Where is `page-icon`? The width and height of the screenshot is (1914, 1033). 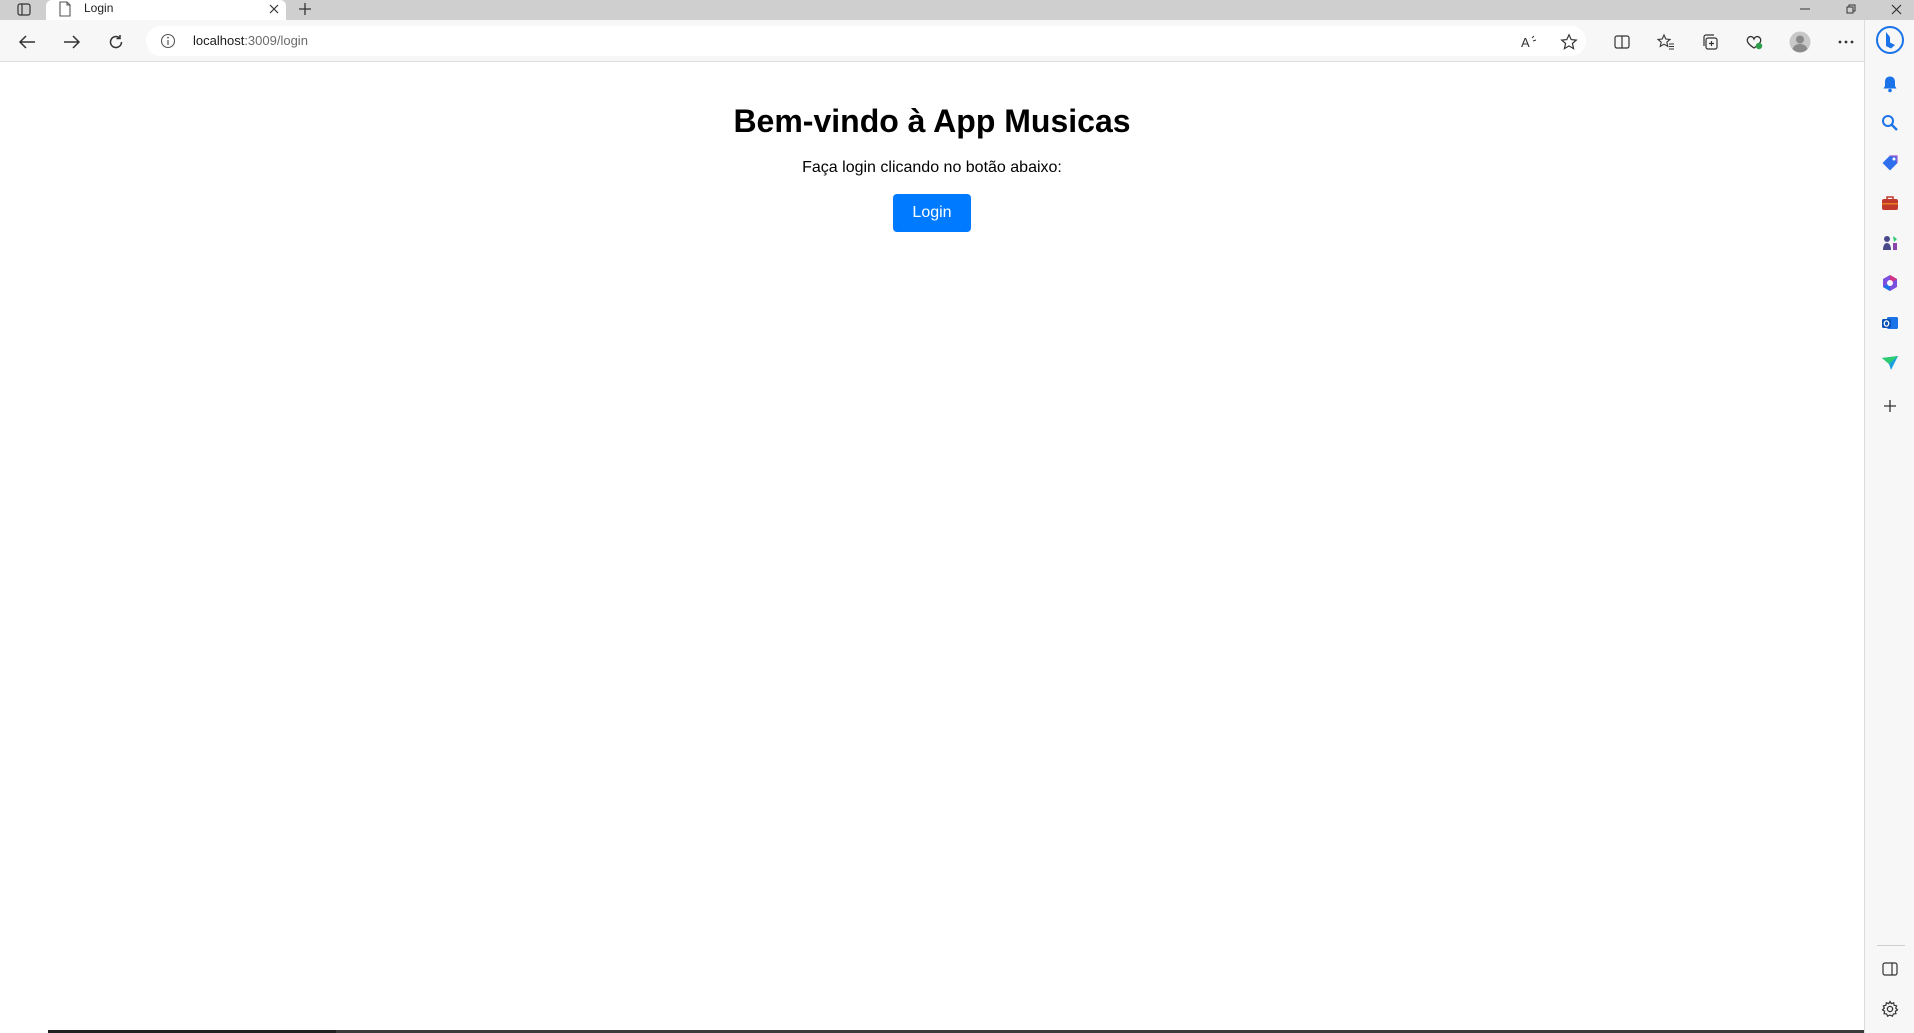 page-icon is located at coordinates (66, 9).